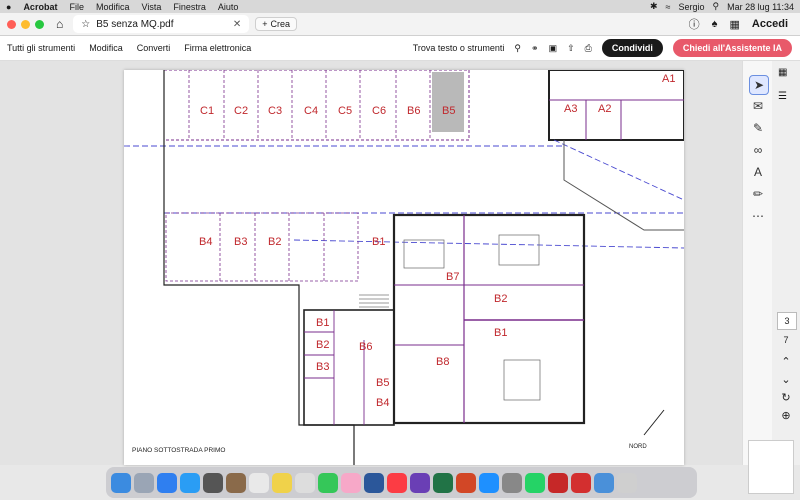  What do you see at coordinates (771, 467) in the screenshot?
I see `page-thumbnail` at bounding box center [771, 467].